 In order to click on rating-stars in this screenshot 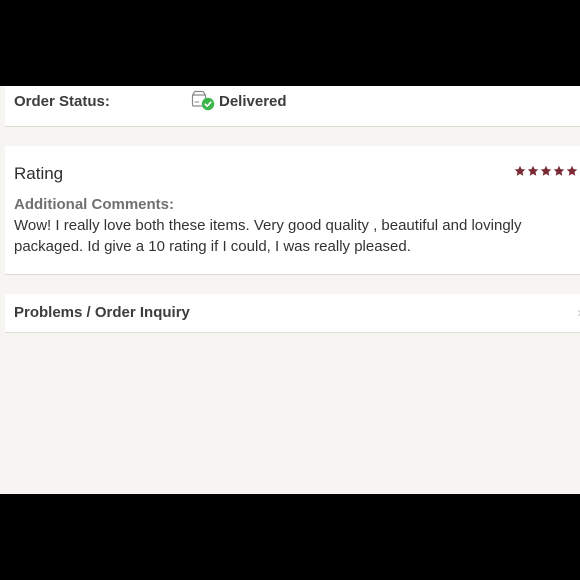, I will do `click(546, 171)`.